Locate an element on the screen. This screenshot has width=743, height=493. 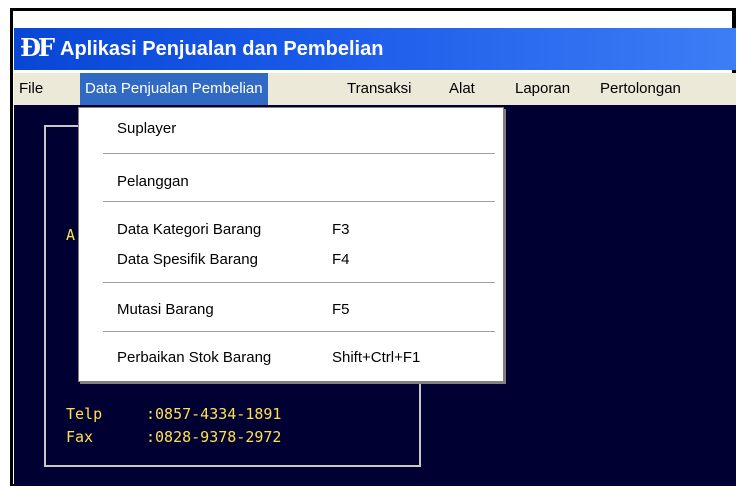
telp-label: Telp is located at coordinates (84, 414).